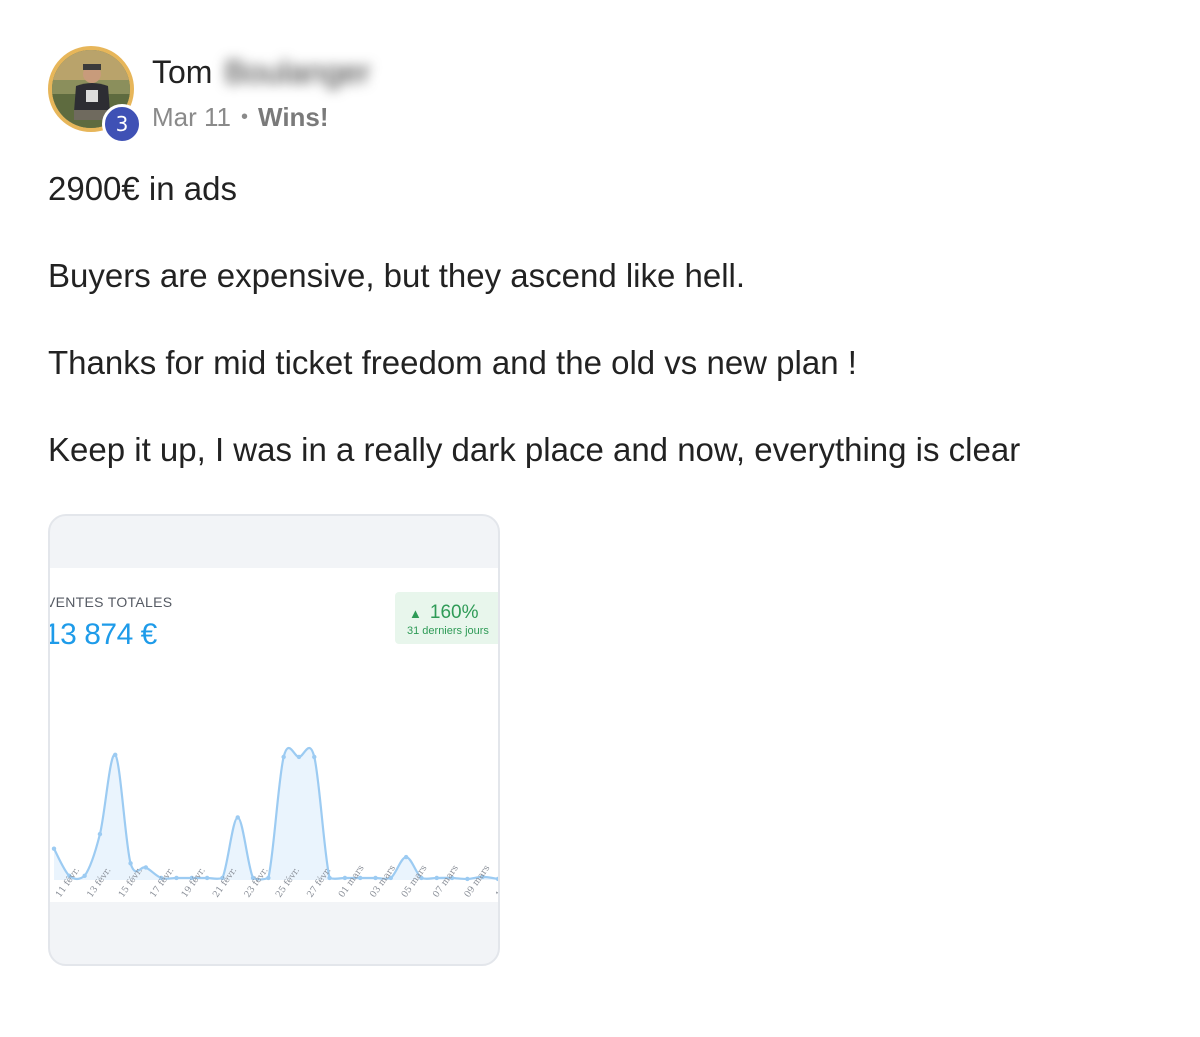  Describe the element at coordinates (384, 881) in the screenshot. I see `x-tick-label: 03 mars` at that location.